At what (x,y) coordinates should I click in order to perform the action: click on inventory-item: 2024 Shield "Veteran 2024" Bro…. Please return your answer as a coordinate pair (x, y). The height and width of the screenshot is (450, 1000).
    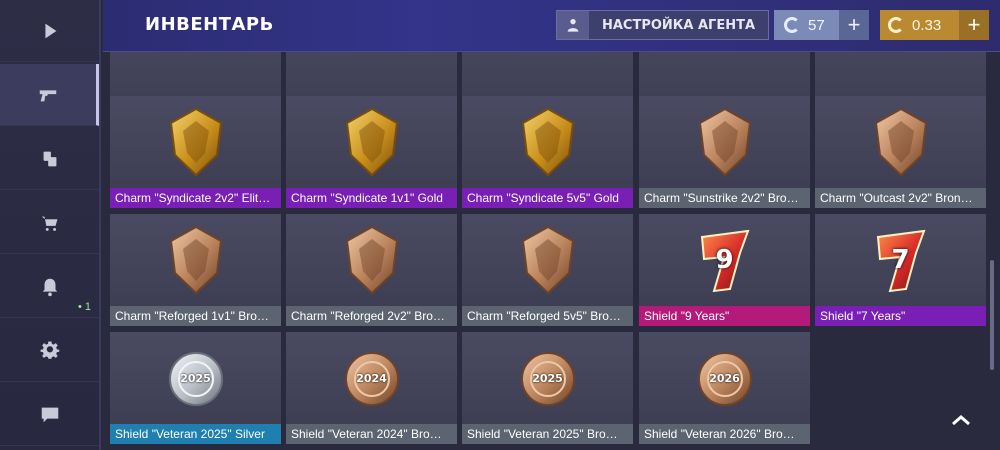
    Looking at the image, I should click on (371, 388).